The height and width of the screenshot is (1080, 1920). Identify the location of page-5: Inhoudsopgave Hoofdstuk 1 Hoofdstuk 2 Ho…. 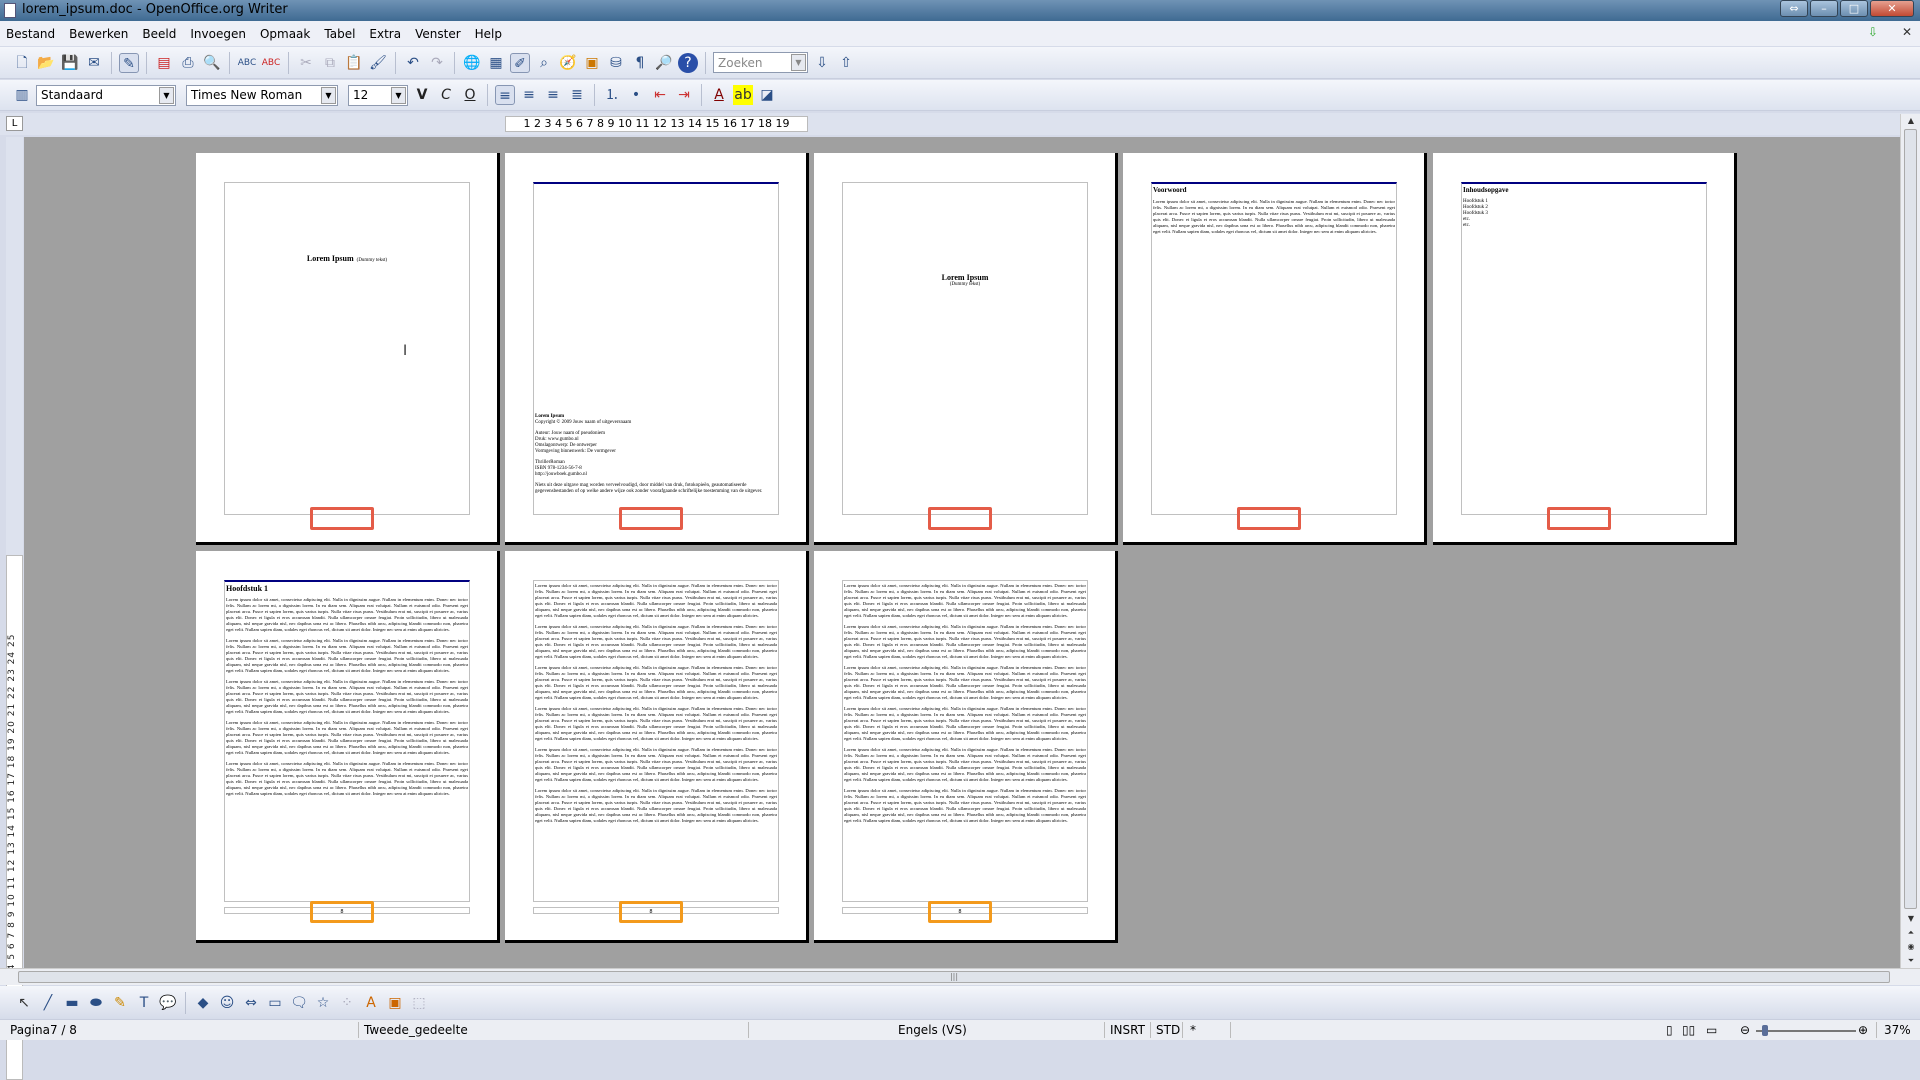
(1585, 349).